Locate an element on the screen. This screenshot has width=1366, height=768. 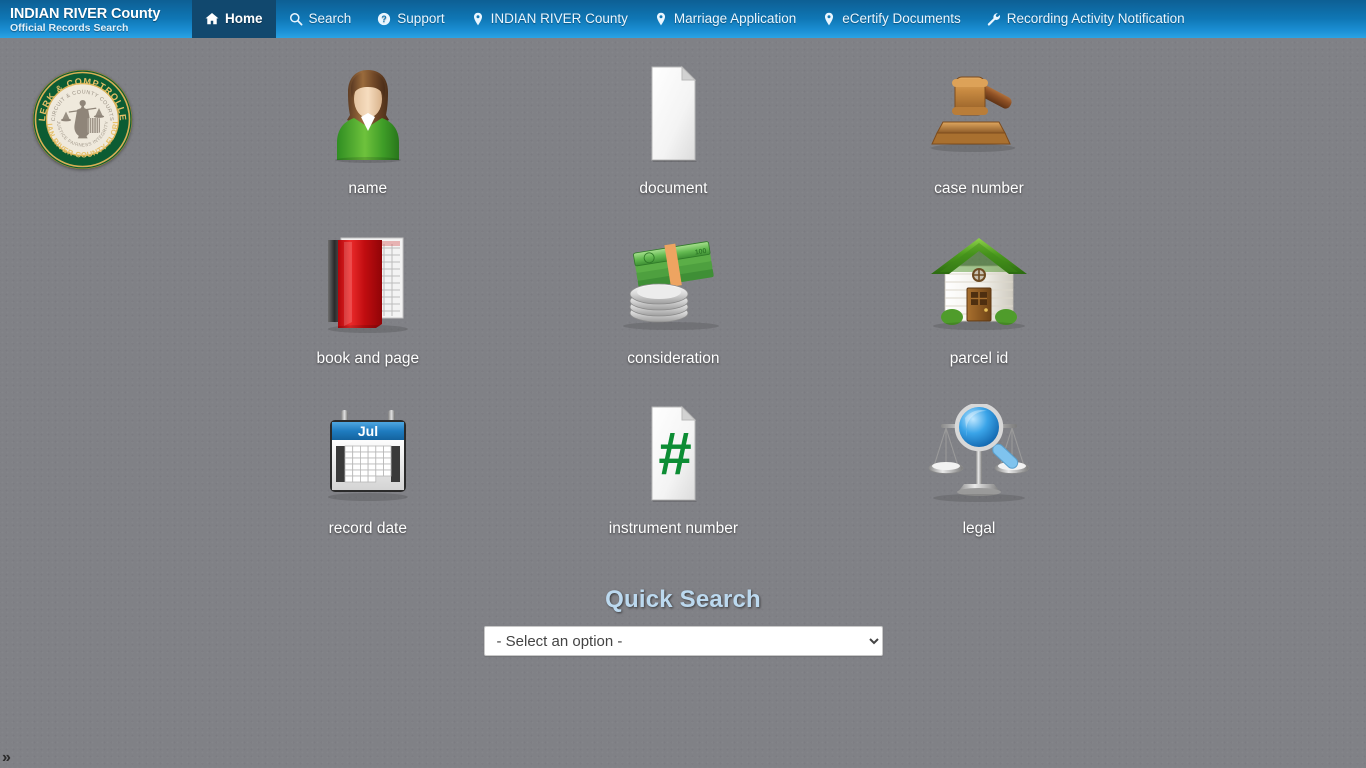
nav-item-support-label: Support is located at coordinates (421, 18).